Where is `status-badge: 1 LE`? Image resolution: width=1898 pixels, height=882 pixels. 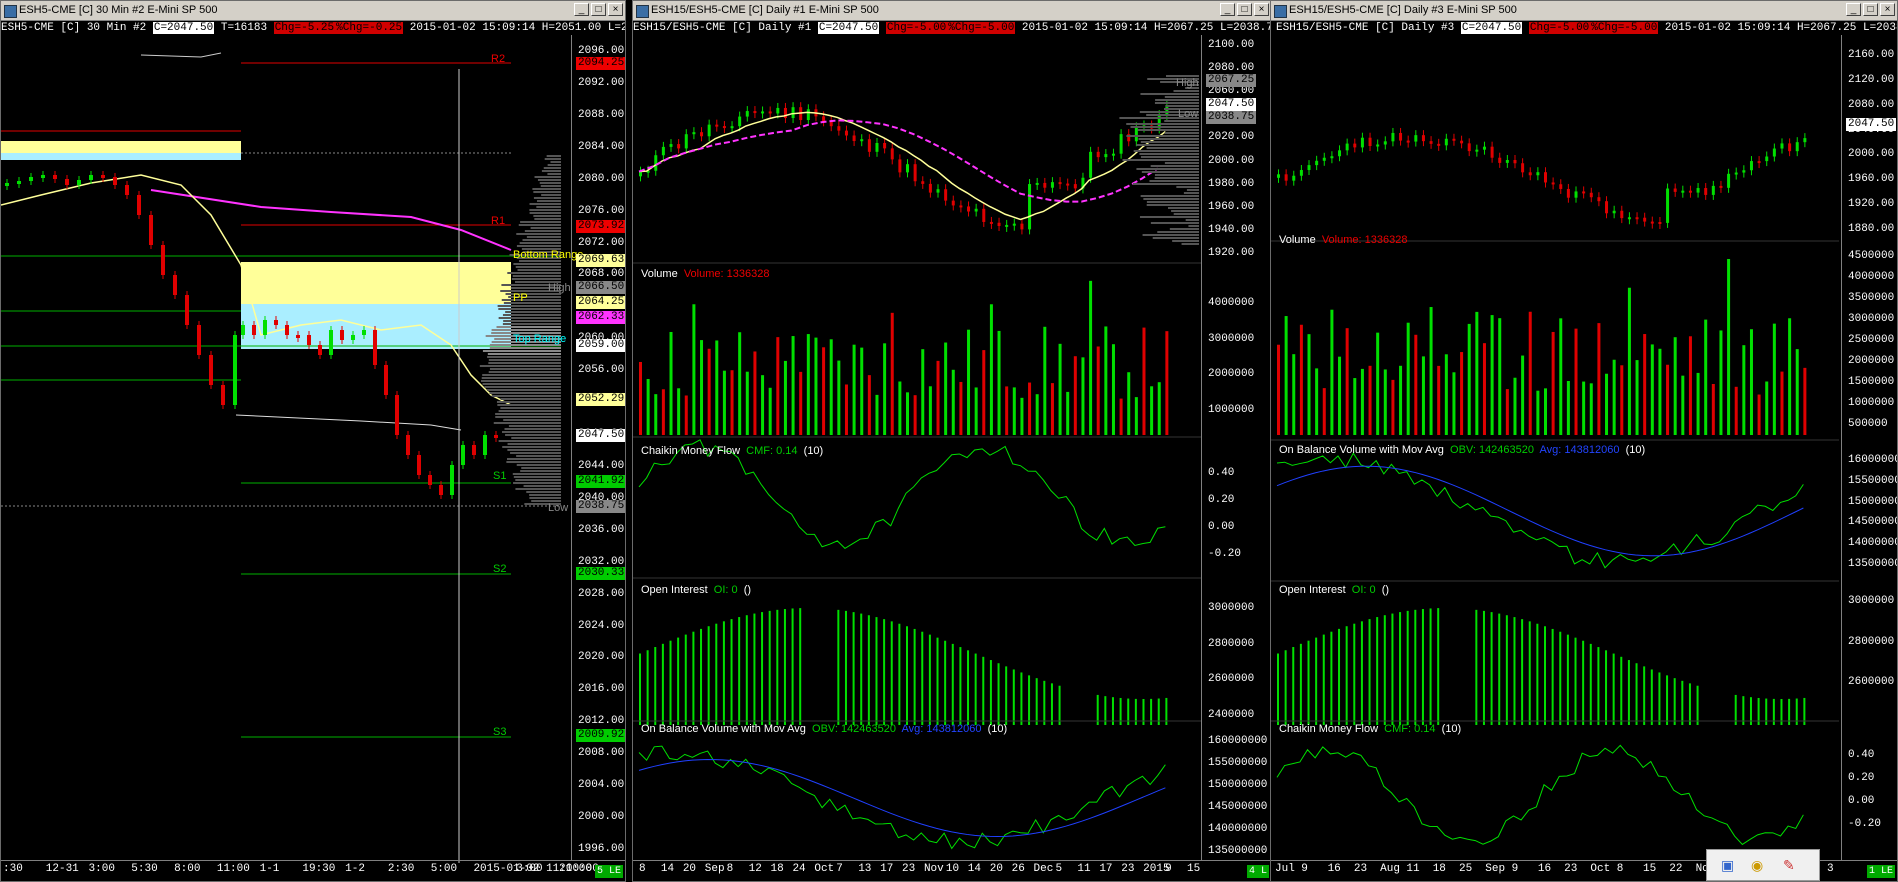 status-badge: 1 LE is located at coordinates (1880, 871).